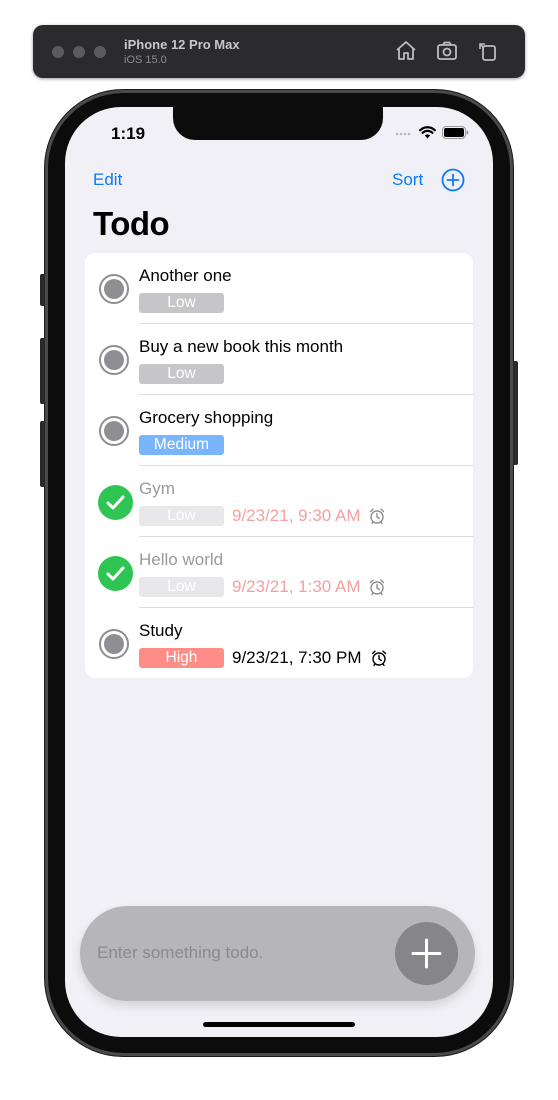 Image resolution: width=558 pixels, height=1100 pixels. What do you see at coordinates (182, 44) in the screenshot?
I see `simulator-device-name: iPhone 12 Pro Max` at bounding box center [182, 44].